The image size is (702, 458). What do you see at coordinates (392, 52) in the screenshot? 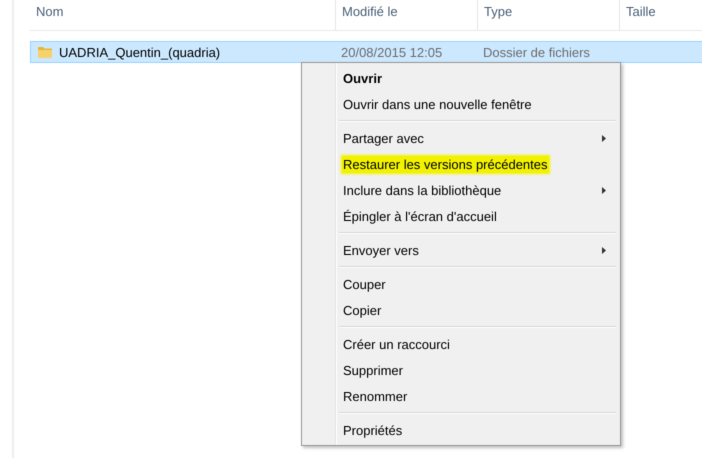
I see `table-cell-text: 20/08/2015 12:05` at bounding box center [392, 52].